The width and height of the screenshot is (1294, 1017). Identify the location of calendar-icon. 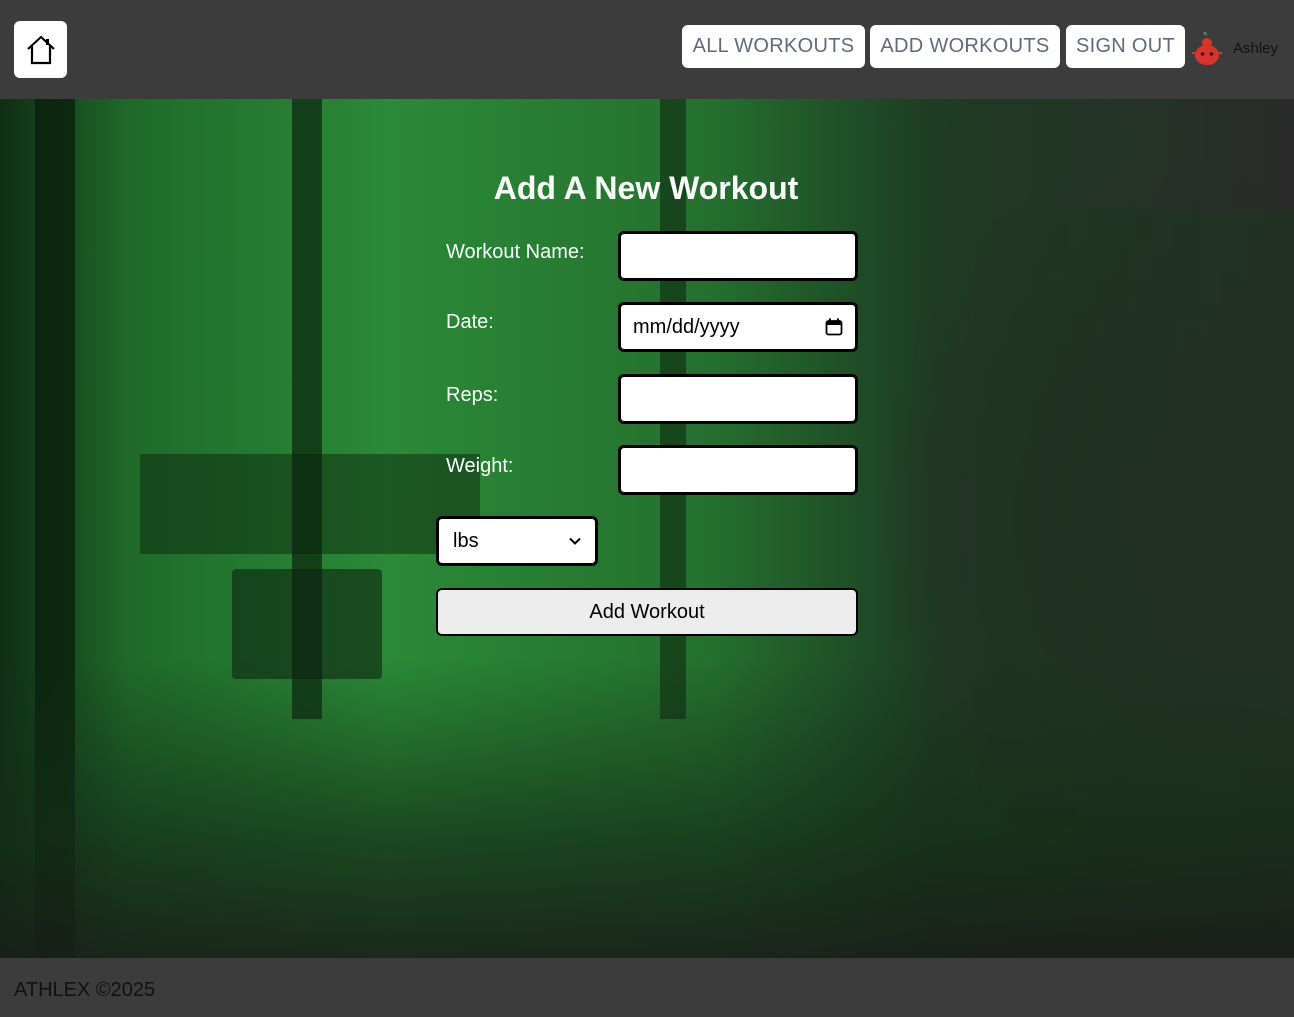
(834, 327).